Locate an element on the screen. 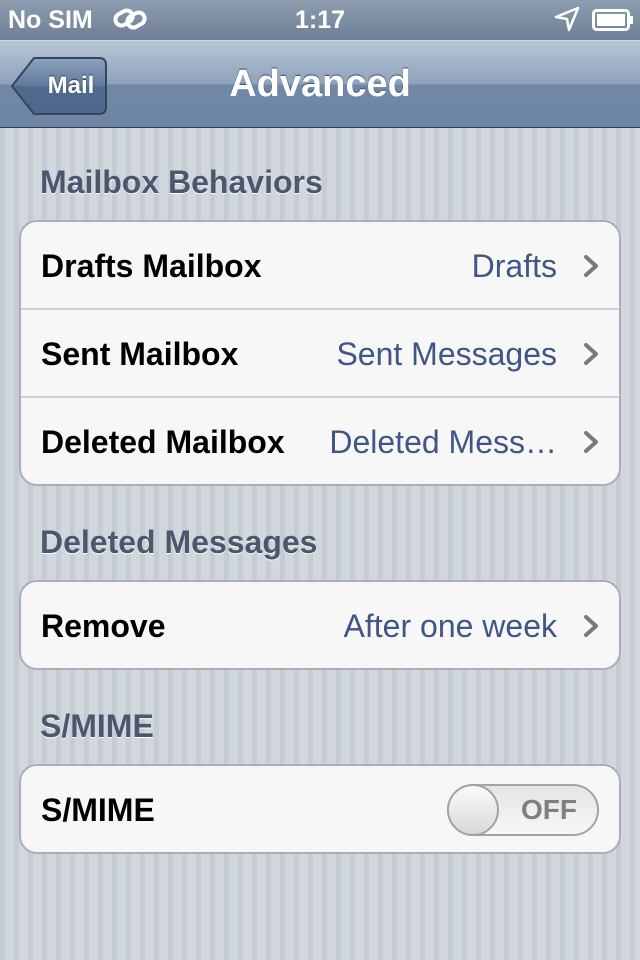 Image resolution: width=640 pixels, height=960 pixels. navigation-bar: Mail Advanced is located at coordinates (320, 84).